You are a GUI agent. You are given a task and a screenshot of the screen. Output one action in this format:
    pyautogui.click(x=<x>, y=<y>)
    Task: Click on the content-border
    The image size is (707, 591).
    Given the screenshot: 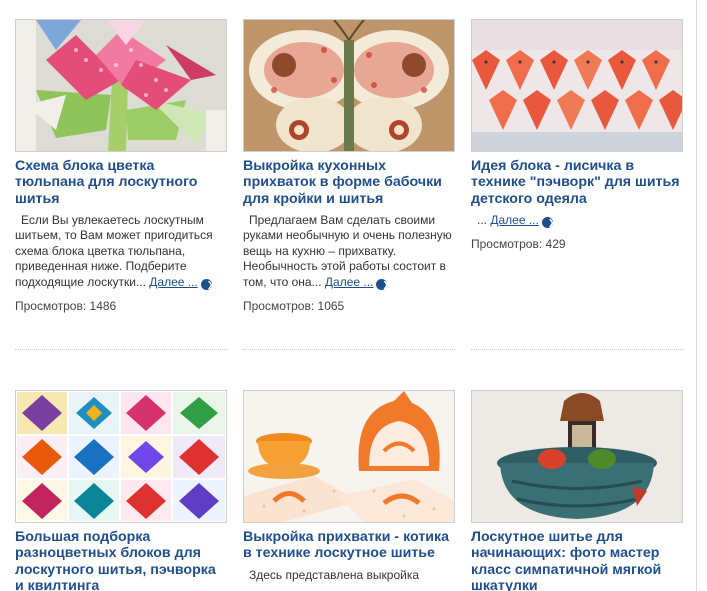 What is the action you would take?
    pyautogui.click(x=696, y=295)
    